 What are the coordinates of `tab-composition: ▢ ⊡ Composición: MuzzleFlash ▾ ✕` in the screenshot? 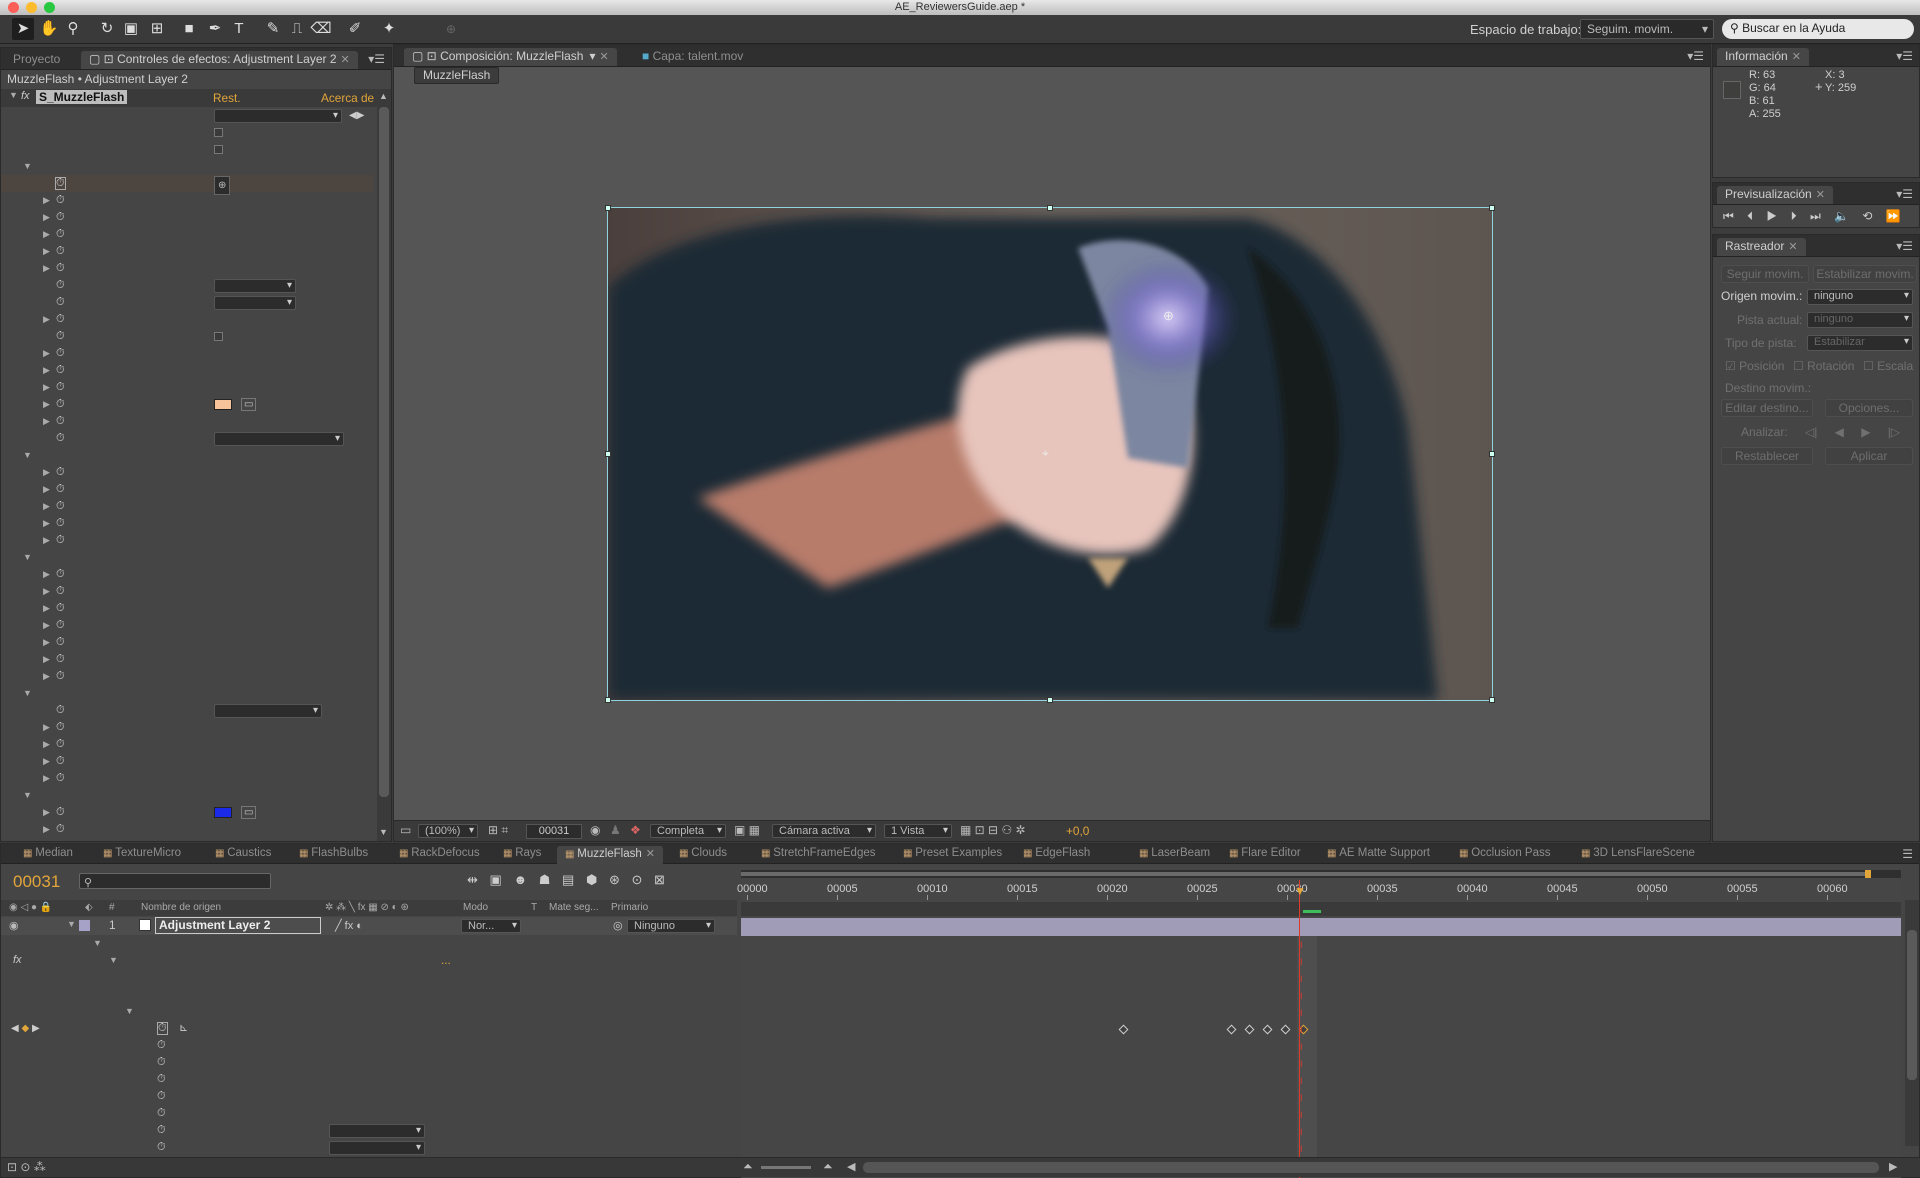 It's located at (510, 57).